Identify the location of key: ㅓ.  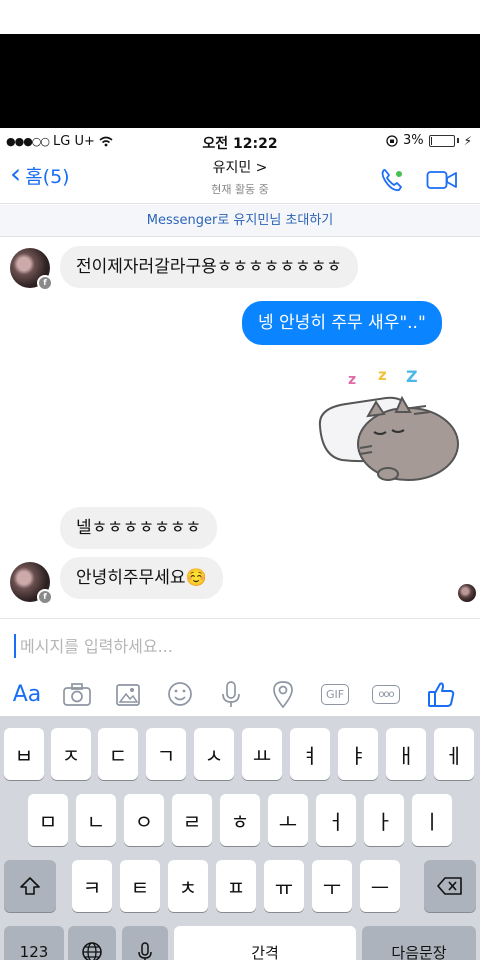
(336, 820).